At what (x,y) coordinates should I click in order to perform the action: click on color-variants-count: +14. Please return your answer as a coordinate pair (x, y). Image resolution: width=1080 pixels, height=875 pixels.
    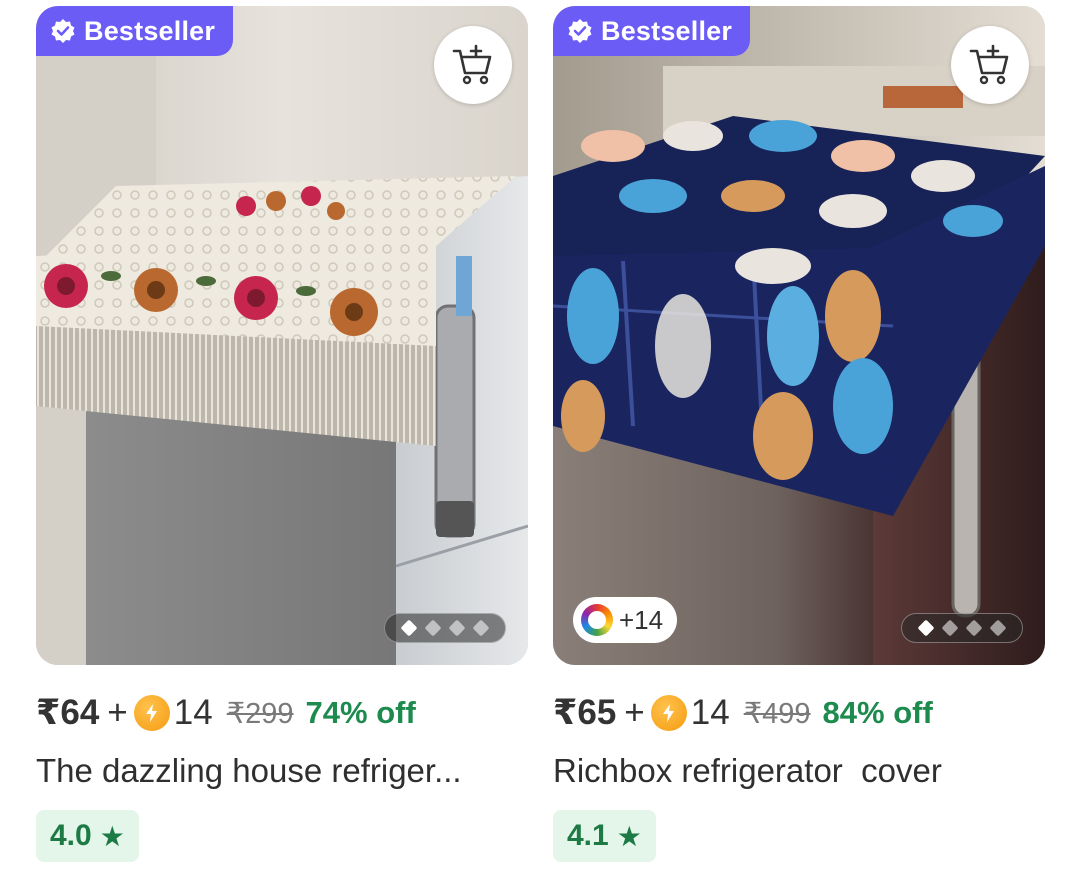
    Looking at the image, I should click on (641, 619).